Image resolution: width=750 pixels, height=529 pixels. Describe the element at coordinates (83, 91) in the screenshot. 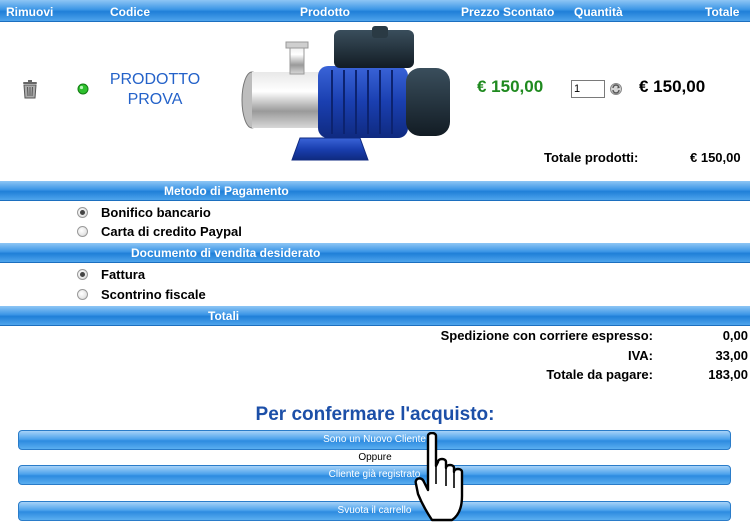

I see `green-status-icon` at that location.